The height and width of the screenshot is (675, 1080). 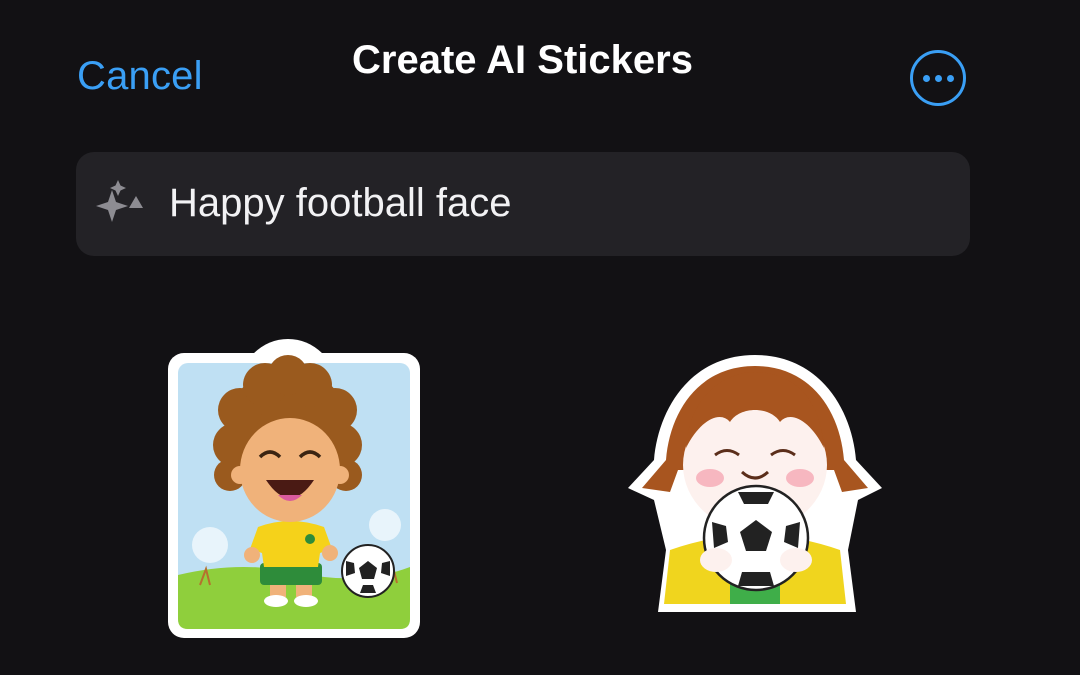 What do you see at coordinates (755, 483) in the screenshot?
I see `girl-sticker-illustration` at bounding box center [755, 483].